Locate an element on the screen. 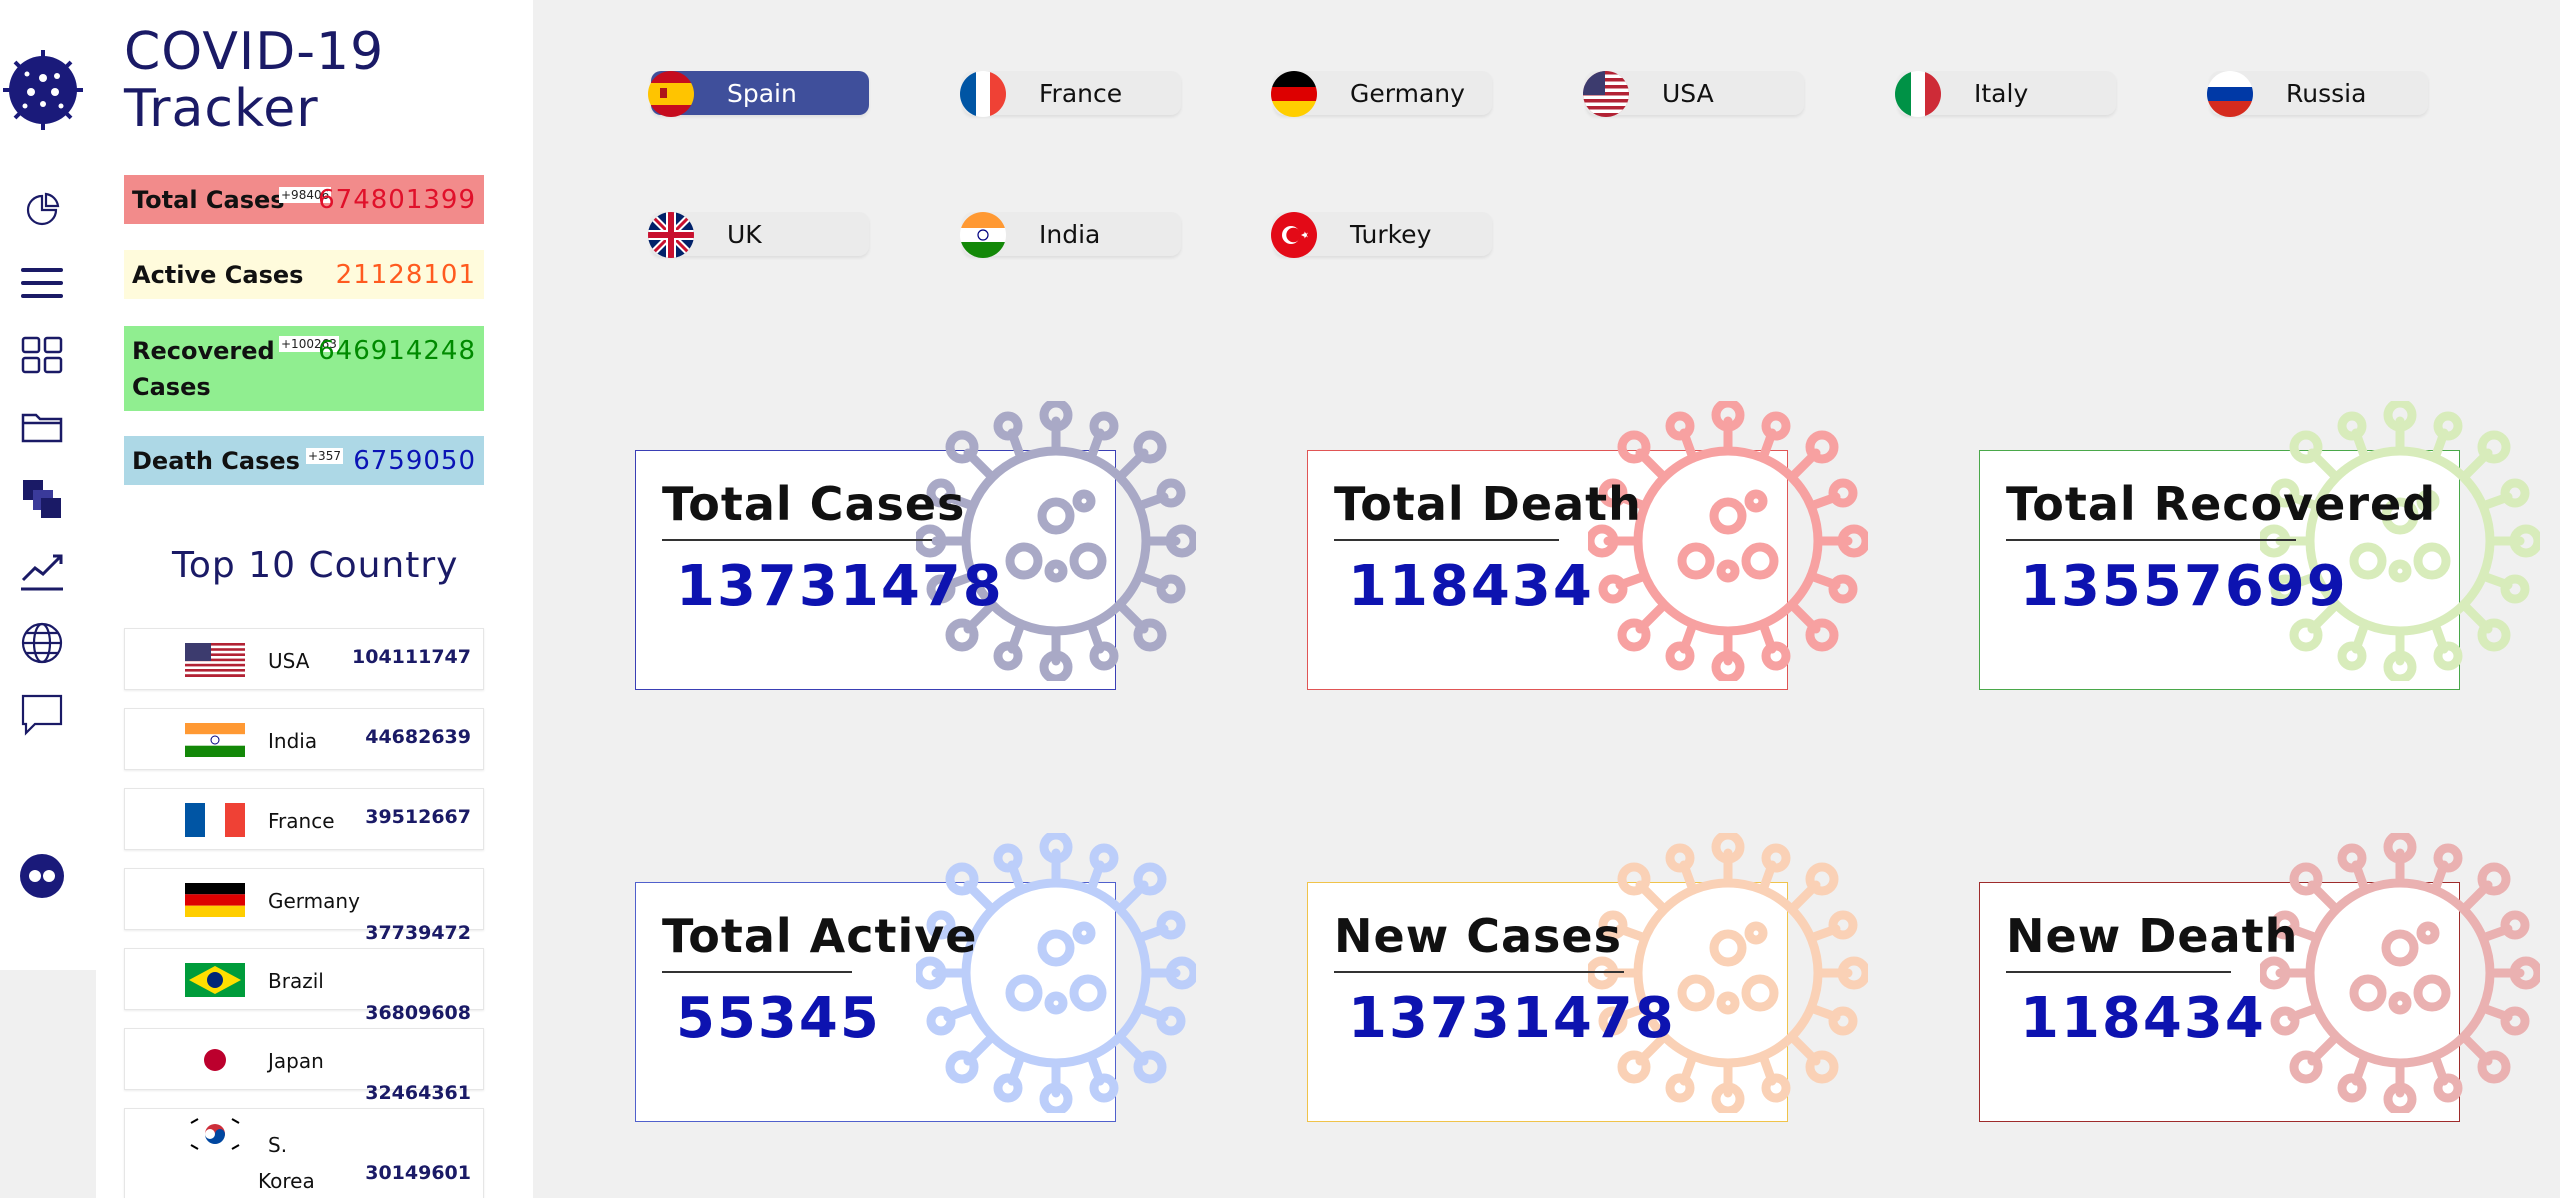  country-button-spain: Spain is located at coordinates (758, 94).